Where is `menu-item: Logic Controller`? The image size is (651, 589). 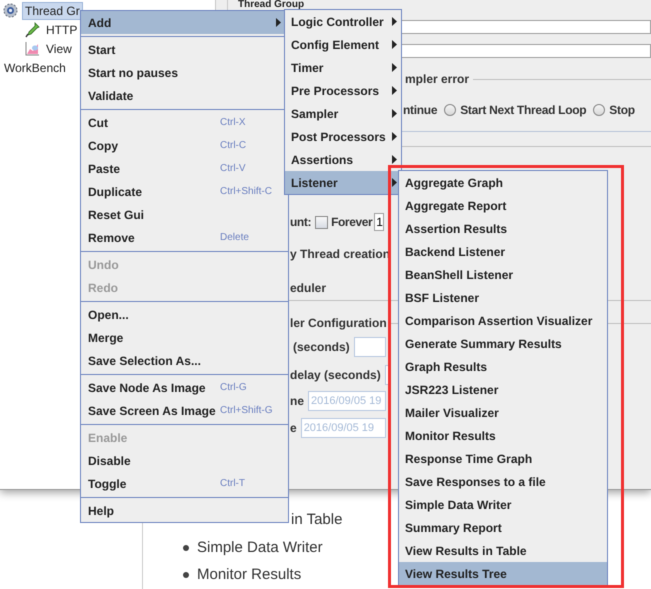
menu-item: Logic Controller is located at coordinates (343, 21).